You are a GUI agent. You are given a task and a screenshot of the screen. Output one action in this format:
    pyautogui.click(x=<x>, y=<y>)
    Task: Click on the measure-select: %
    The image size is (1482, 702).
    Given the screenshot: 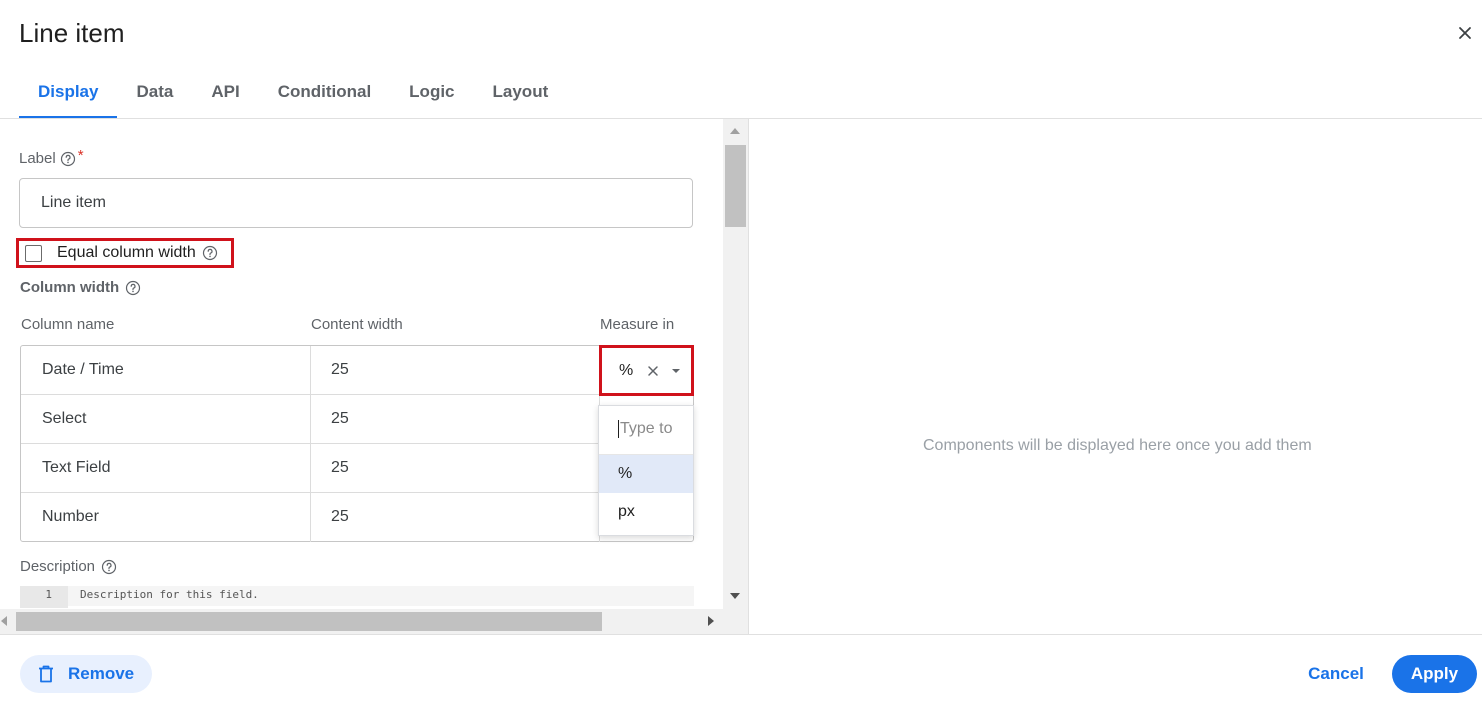 What is the action you would take?
    pyautogui.click(x=646, y=370)
    